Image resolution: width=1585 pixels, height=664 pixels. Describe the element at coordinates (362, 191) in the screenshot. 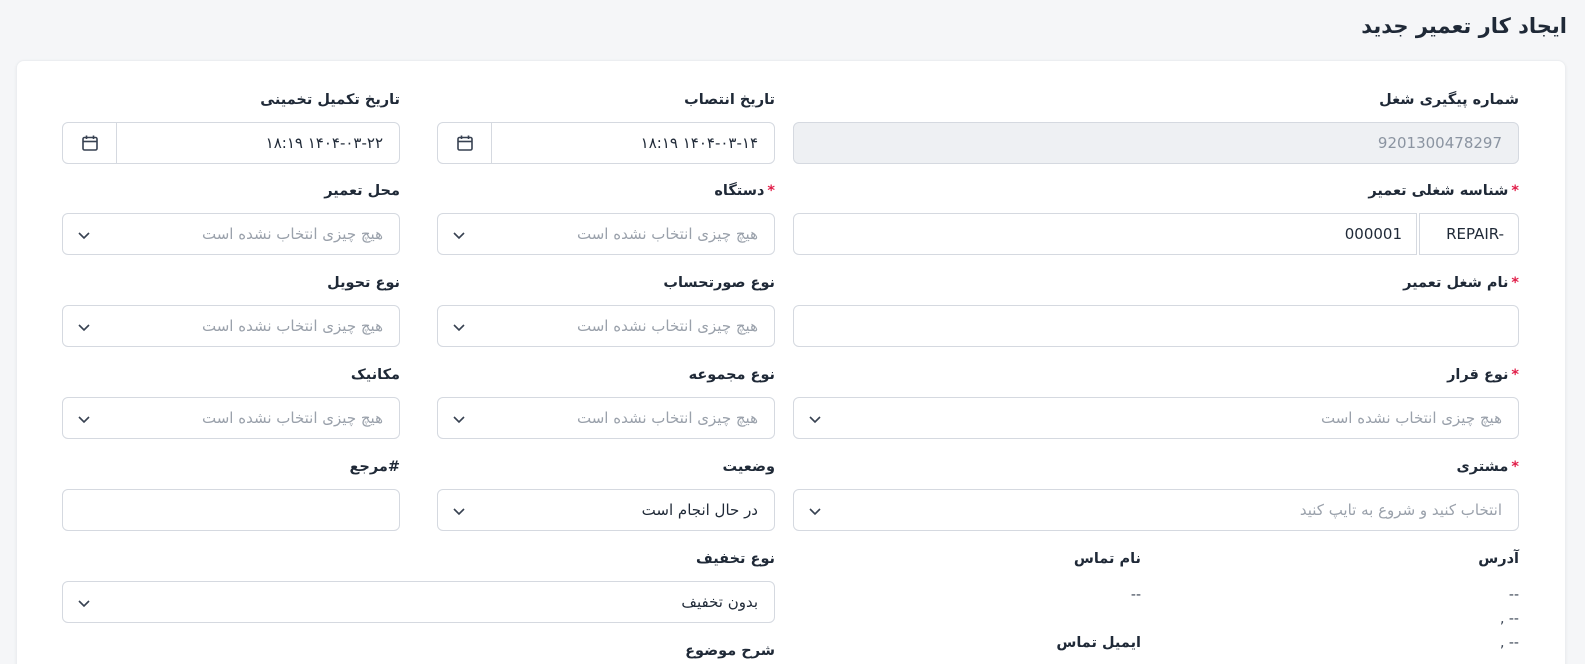

I see `repair-location-label: محل تعمیر` at that location.